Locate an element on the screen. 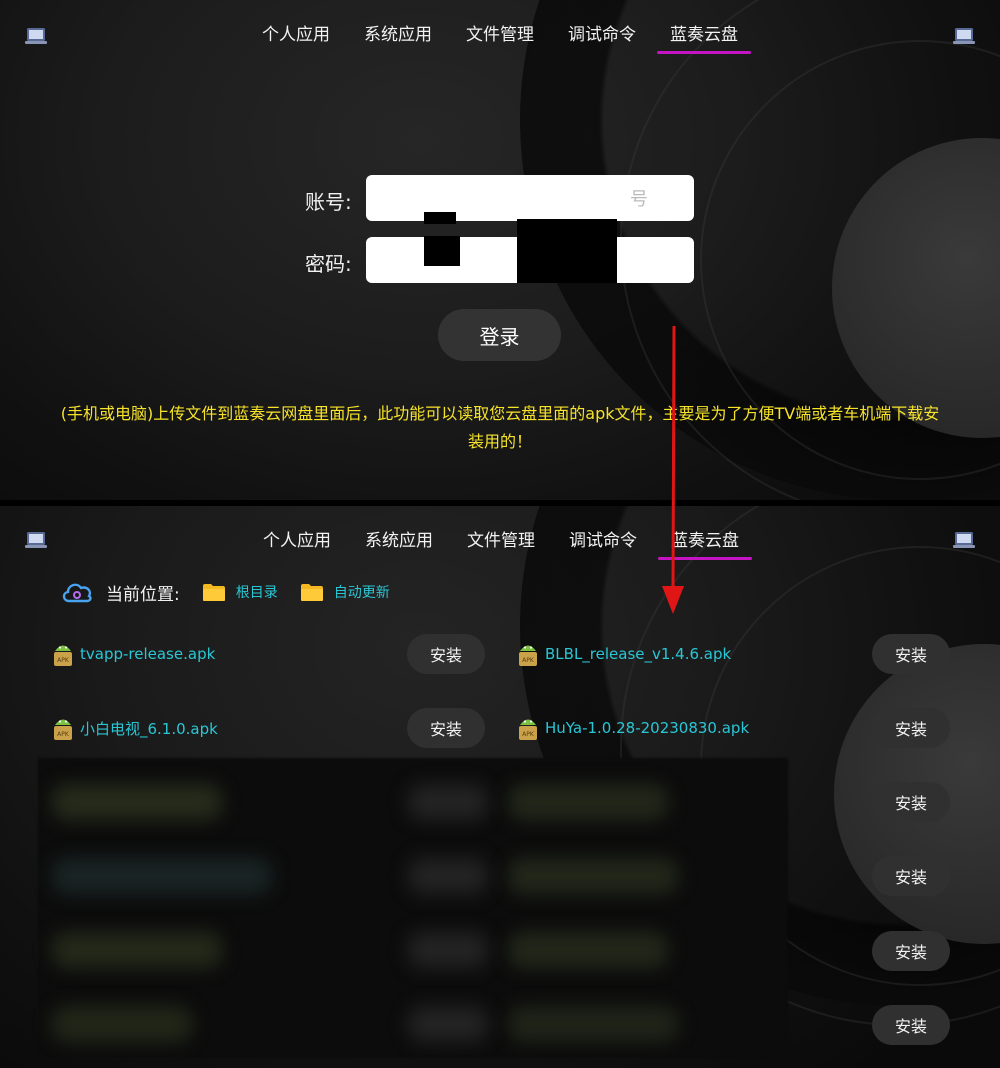 This screenshot has width=1000, height=1068. file-name: tvapp-release.apk is located at coordinates (148, 654).